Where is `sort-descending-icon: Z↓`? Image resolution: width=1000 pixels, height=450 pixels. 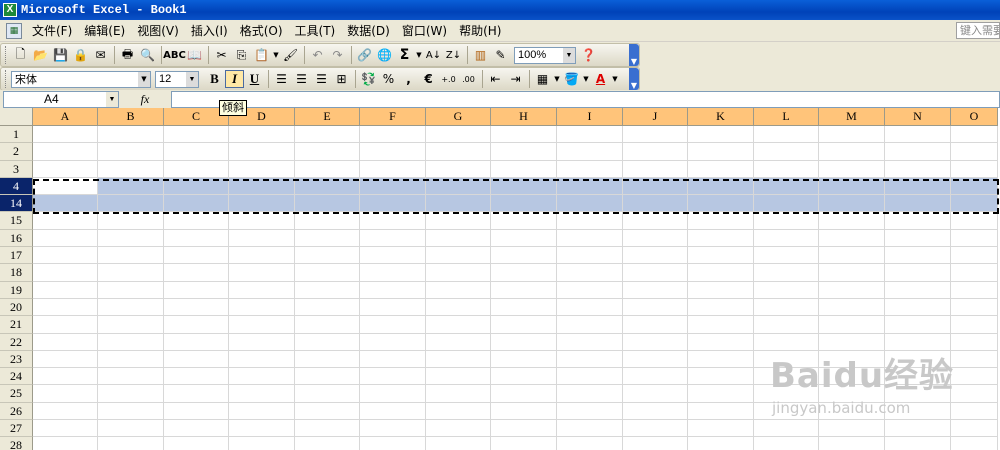 sort-descending-icon: Z↓ is located at coordinates (453, 55).